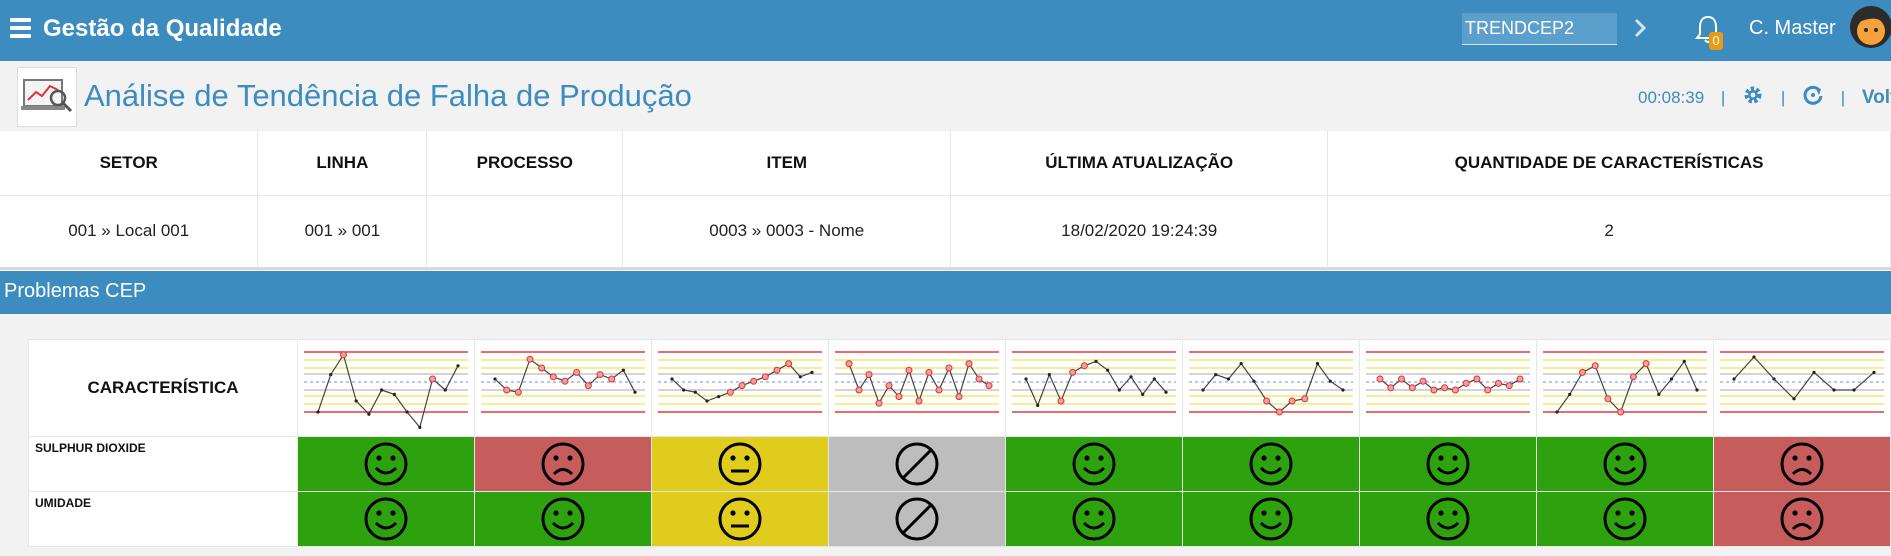  Describe the element at coordinates (1139, 163) in the screenshot. I see `col-header-ultima-atualizacao: ÚLTIMA ATUALIZAÇÃO` at that location.